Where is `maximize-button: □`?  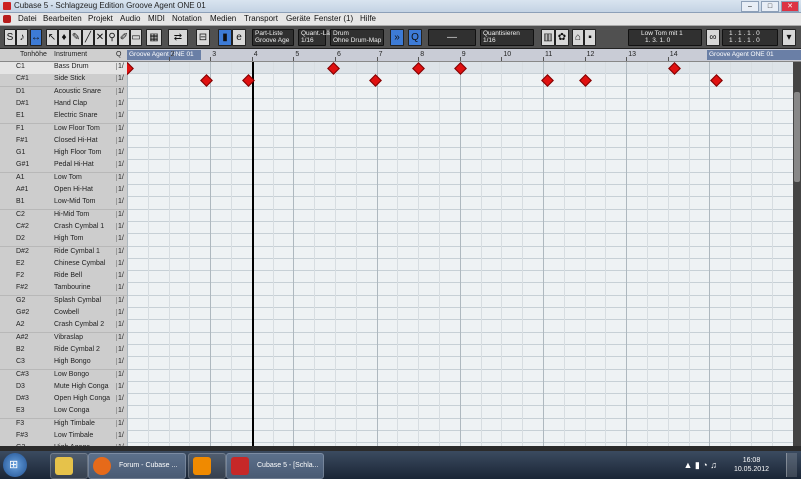 maximize-button: □ is located at coordinates (770, 6).